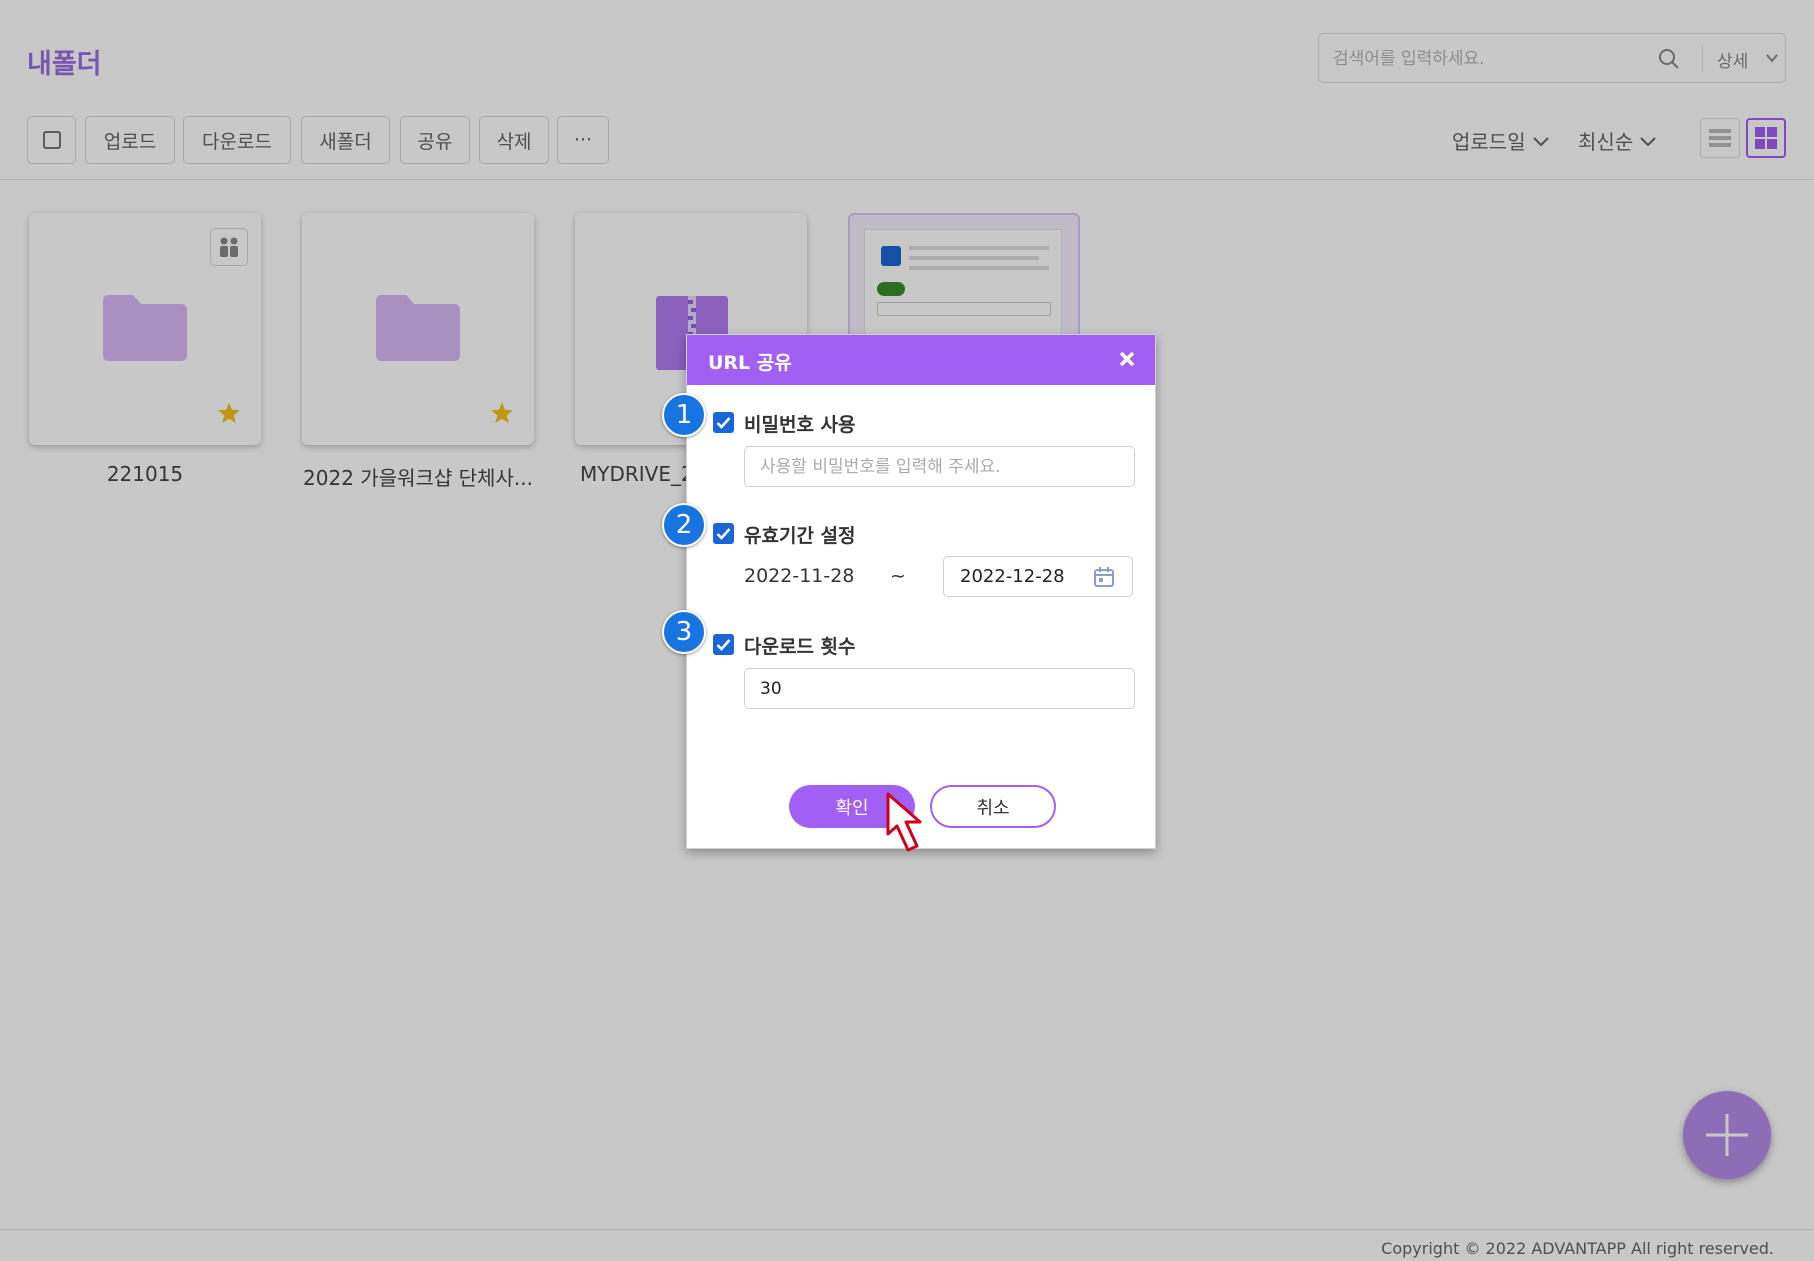 The height and width of the screenshot is (1261, 1814). I want to click on close-button, so click(1127, 359).